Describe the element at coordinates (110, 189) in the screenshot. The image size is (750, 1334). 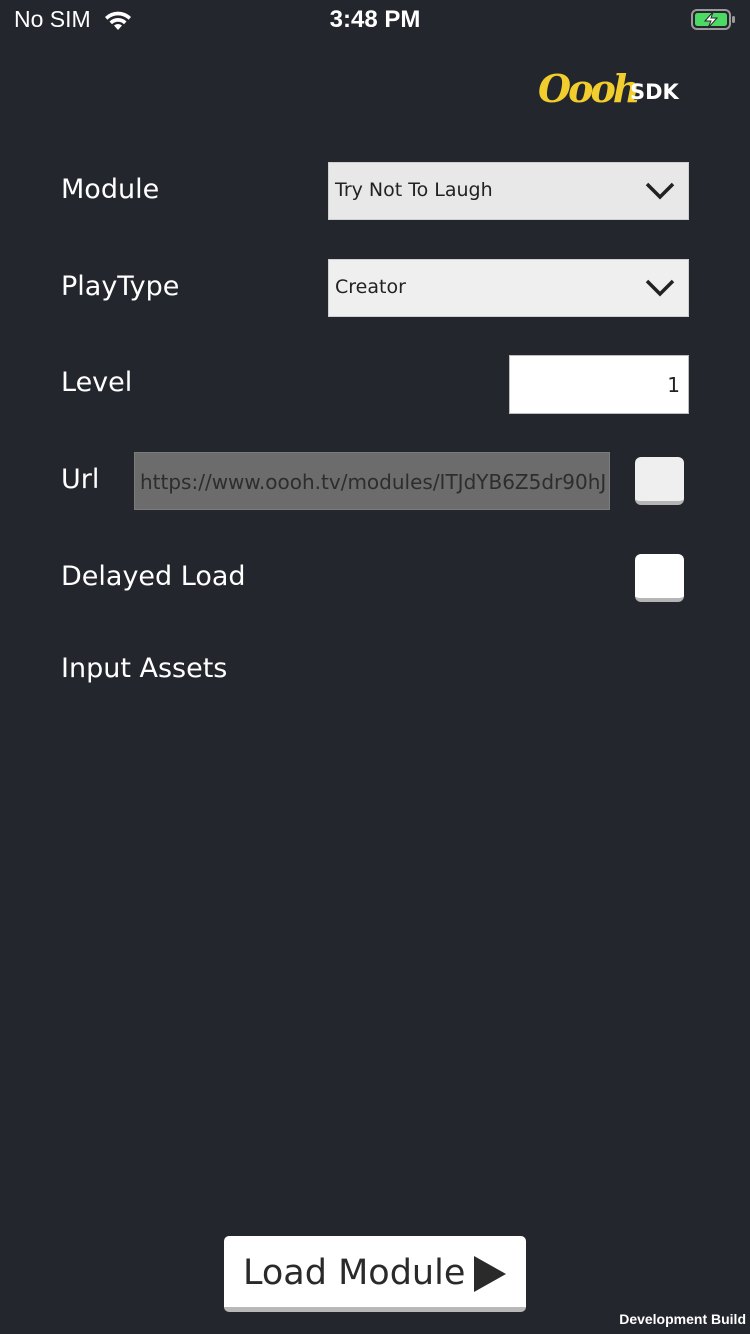
I see `module-label: Module` at that location.